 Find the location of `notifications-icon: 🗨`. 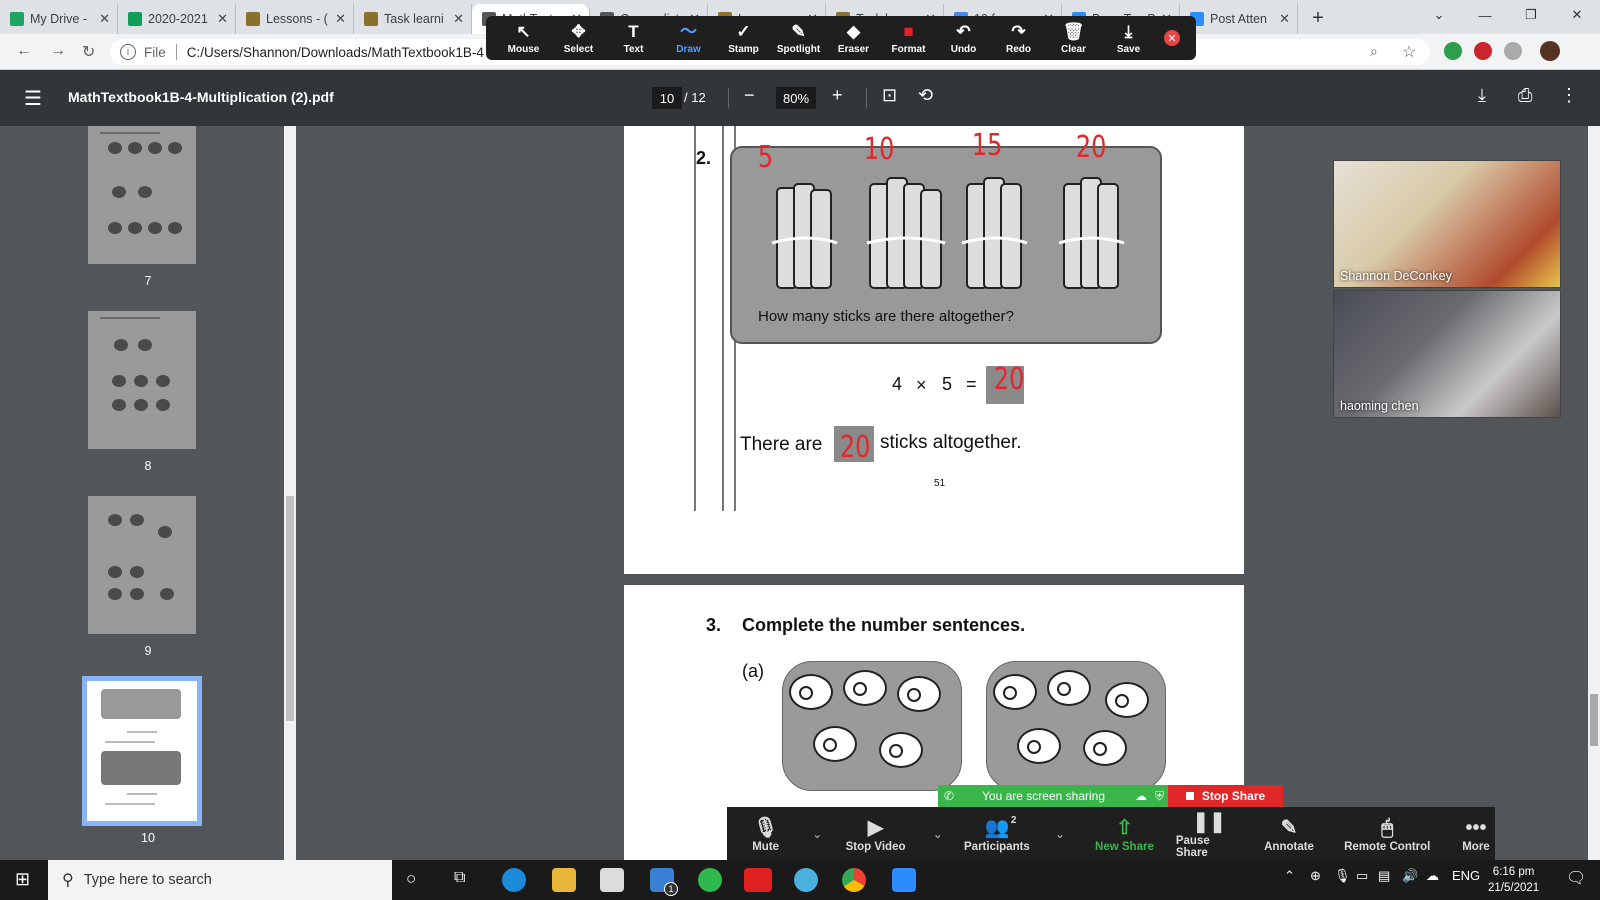

notifications-icon: 🗨 is located at coordinates (1576, 878).